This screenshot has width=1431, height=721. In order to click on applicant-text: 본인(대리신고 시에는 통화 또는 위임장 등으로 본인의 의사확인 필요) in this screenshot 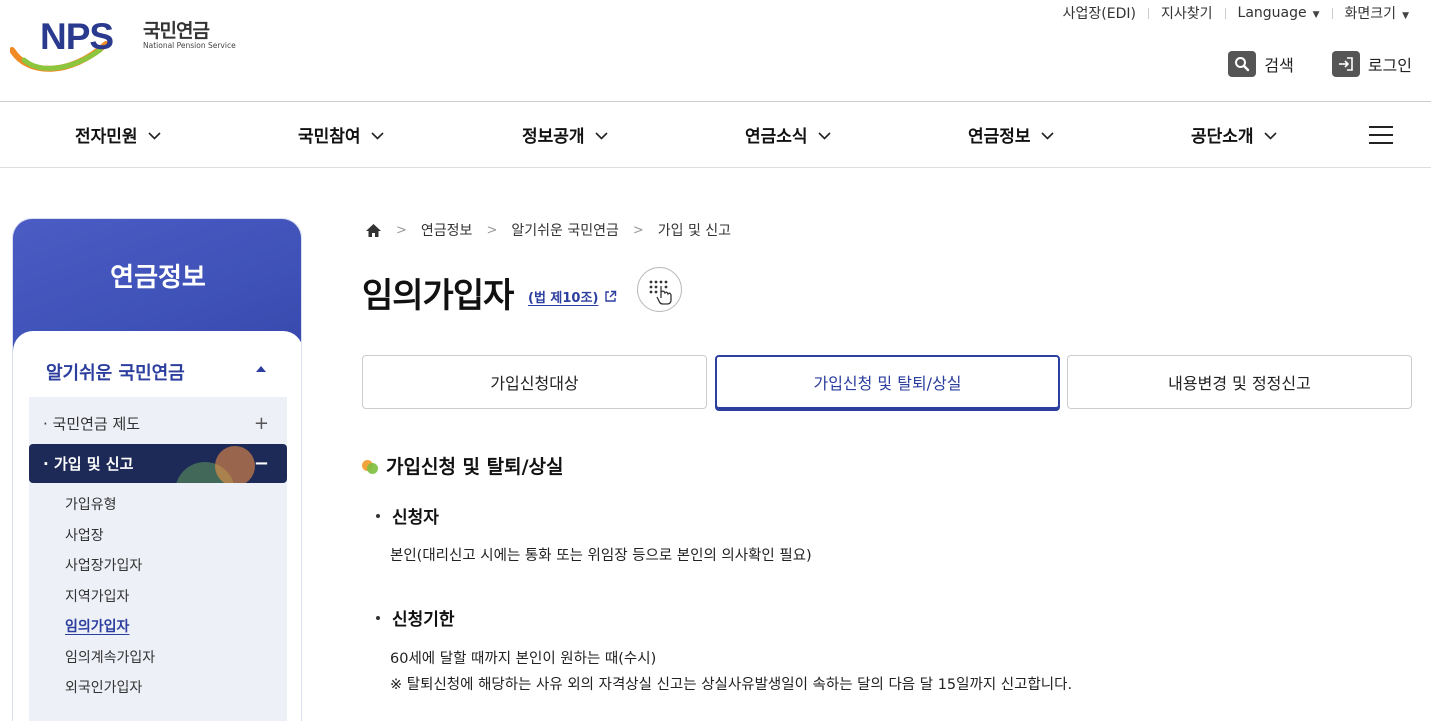, I will do `click(601, 556)`.